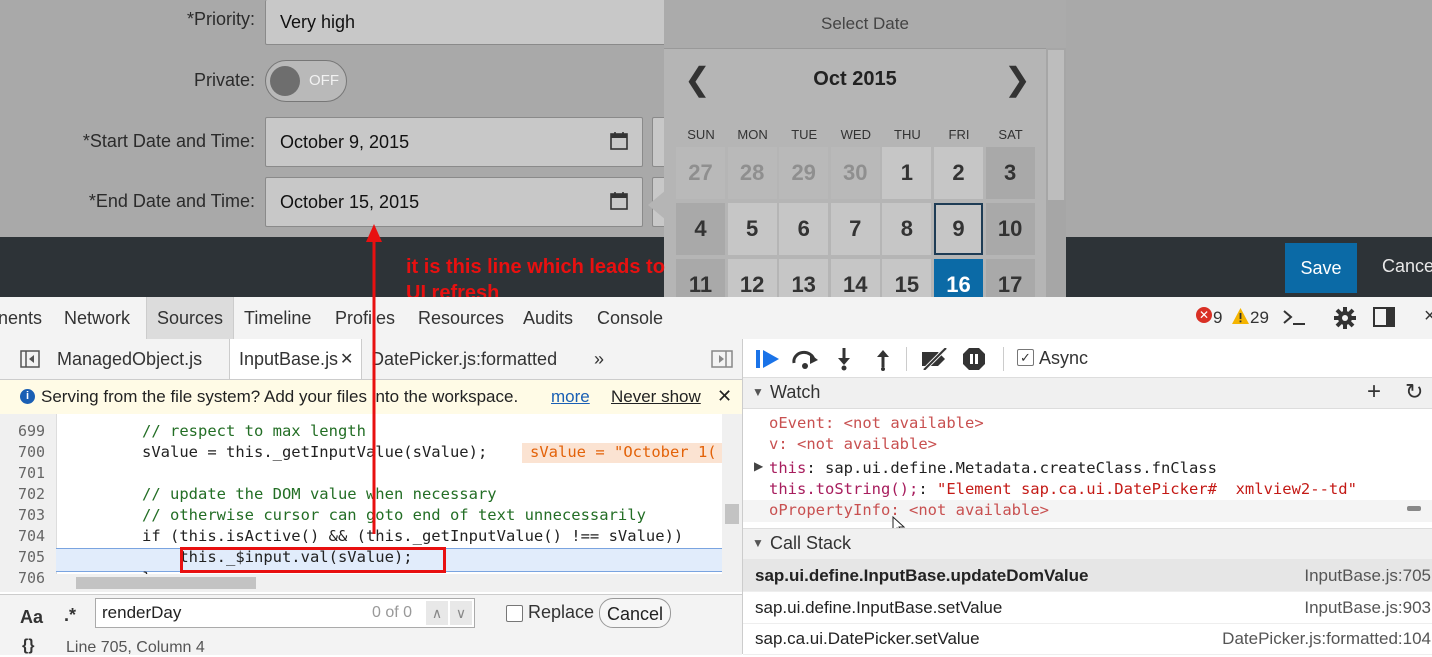  What do you see at coordinates (548, 318) in the screenshot?
I see `tab-audits: Audits` at bounding box center [548, 318].